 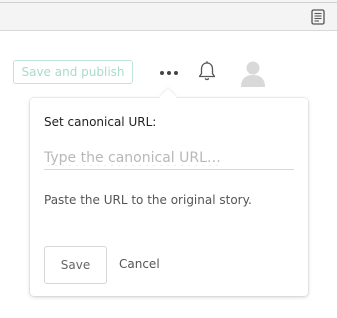 I want to click on popover-title: Set canonical URL:, so click(x=100, y=122).